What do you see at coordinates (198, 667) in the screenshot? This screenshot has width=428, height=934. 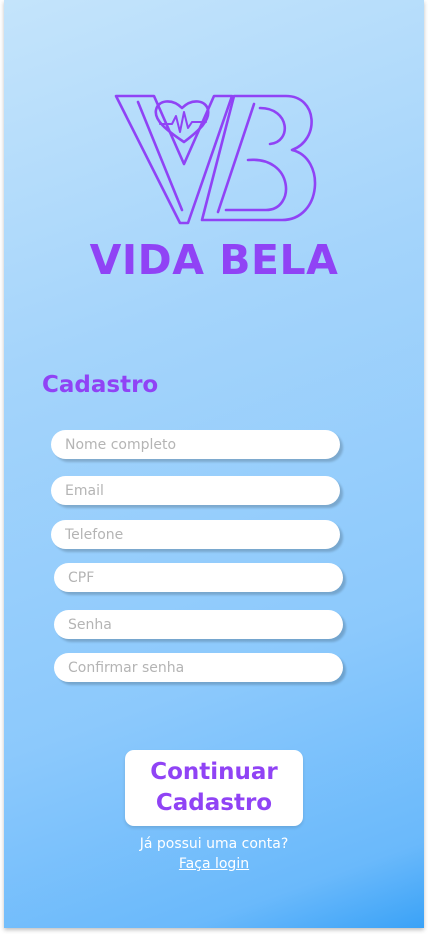 I see `confirm-password-input` at bounding box center [198, 667].